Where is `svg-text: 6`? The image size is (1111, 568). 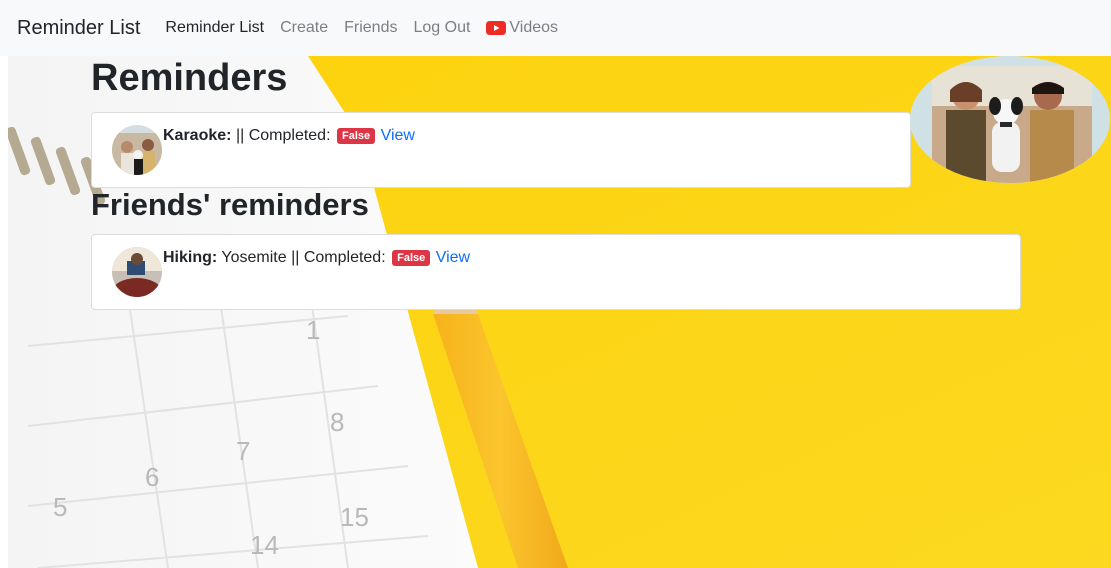
svg-text: 6 is located at coordinates (152, 477).